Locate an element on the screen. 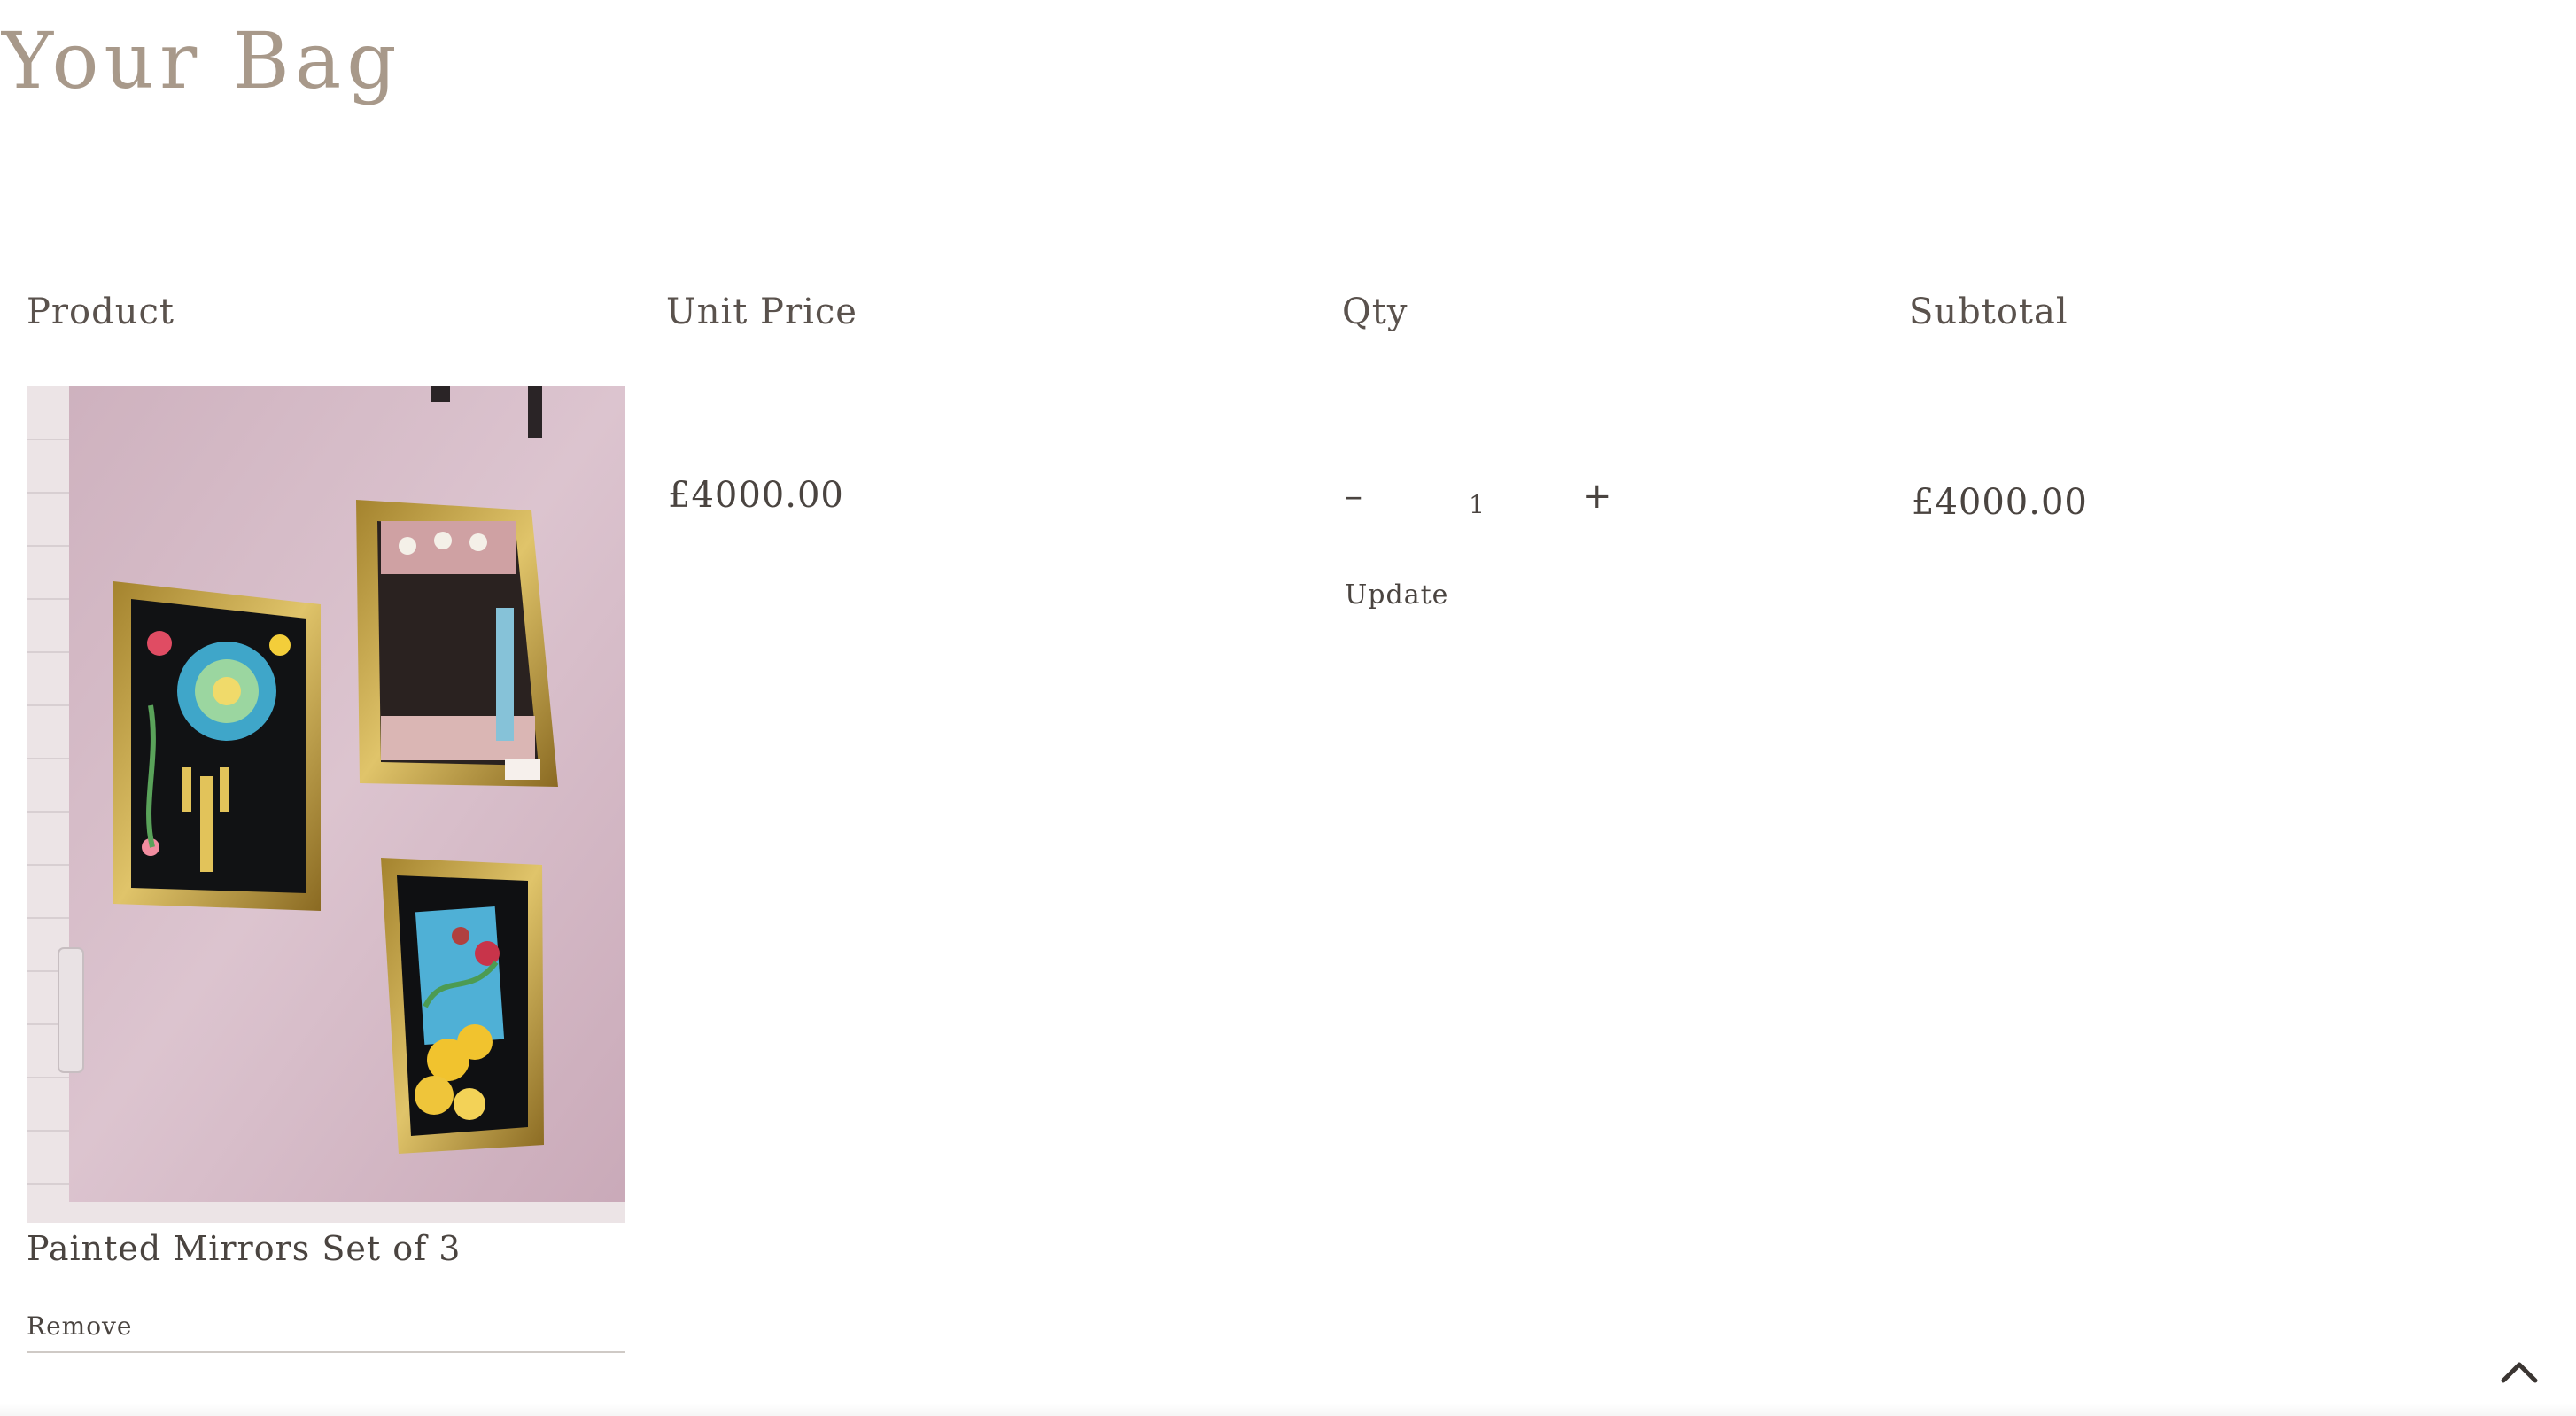  update-button: Update is located at coordinates (1396, 595).